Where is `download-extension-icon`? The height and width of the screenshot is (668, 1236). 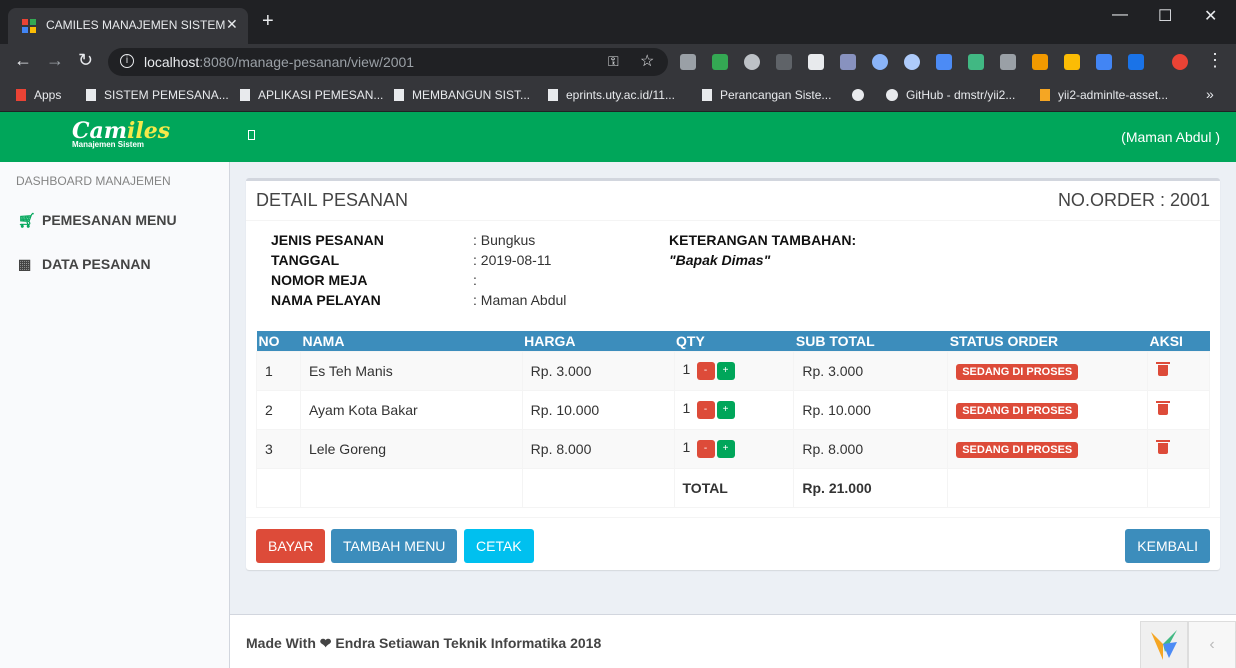
download-extension-icon is located at coordinates (1104, 62).